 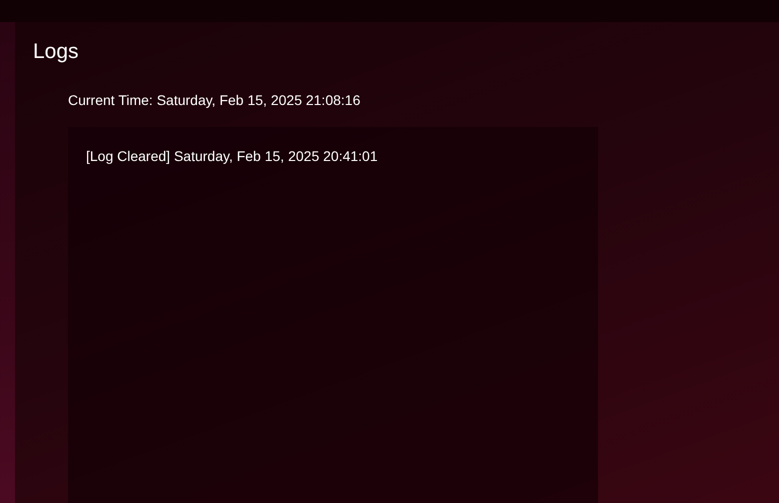 What do you see at coordinates (56, 52) in the screenshot?
I see `page-title: Logs` at bounding box center [56, 52].